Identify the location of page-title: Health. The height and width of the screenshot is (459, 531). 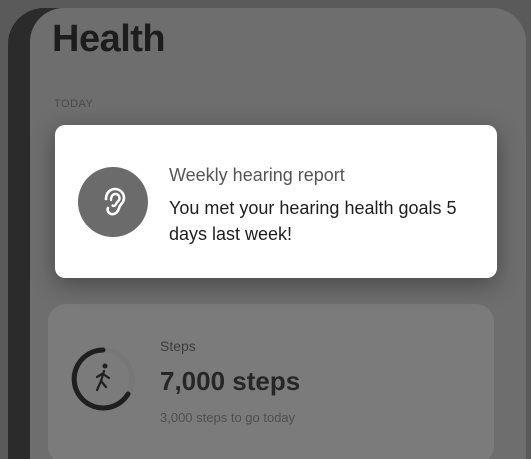
(109, 39).